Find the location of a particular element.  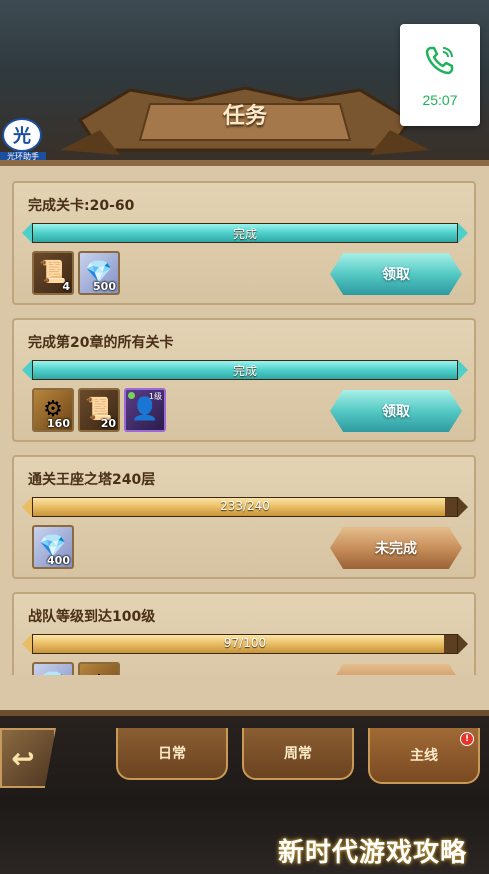

quest-title: 完成第20章的所有关卡 is located at coordinates (101, 343).